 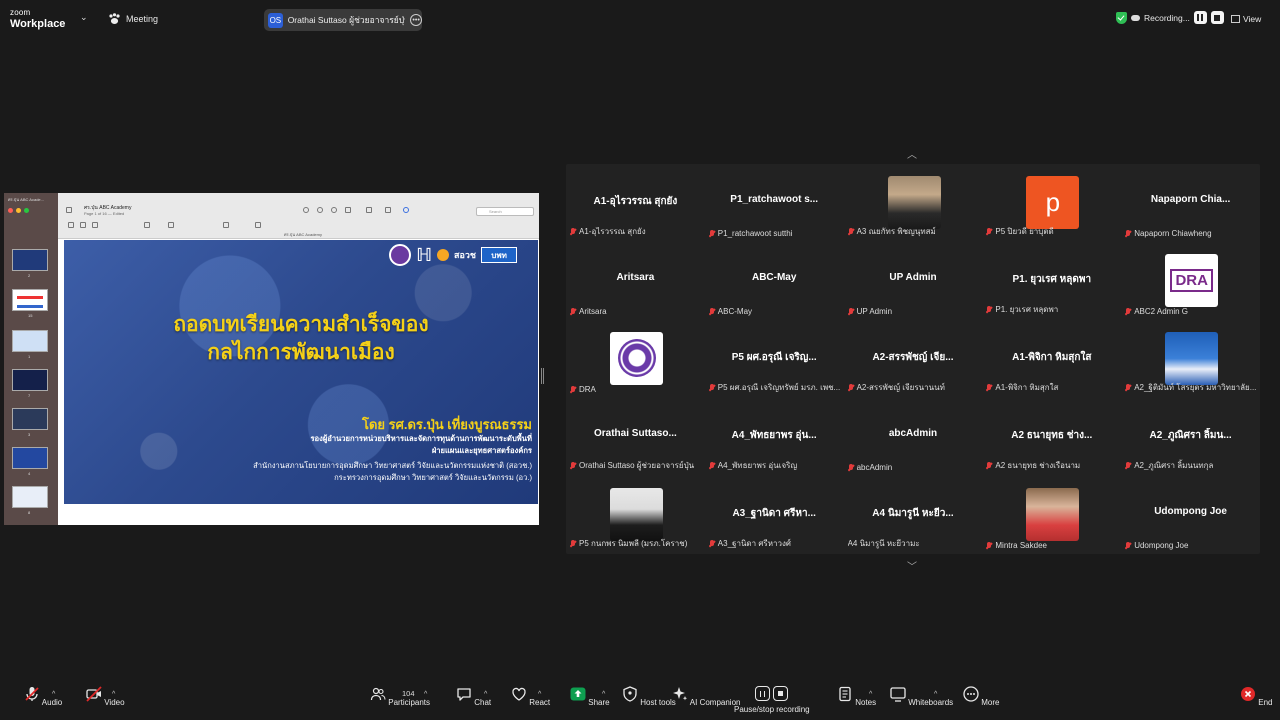 I want to click on participant-display-name: abcAdmin, so click(x=913, y=433).